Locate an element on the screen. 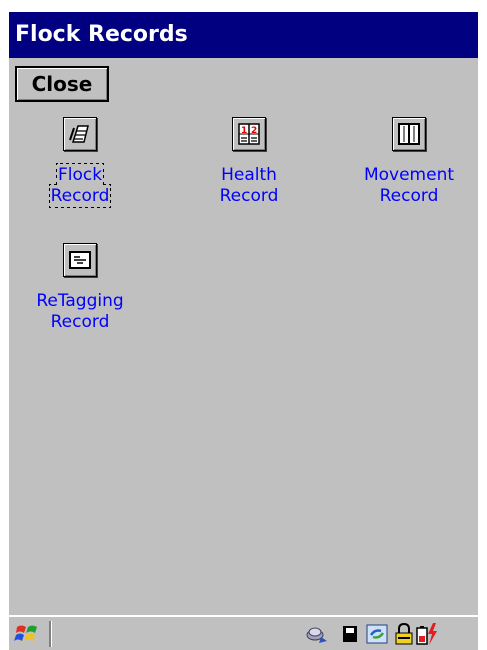 This screenshot has width=487, height=650. card-icon is located at coordinates (351, 634).